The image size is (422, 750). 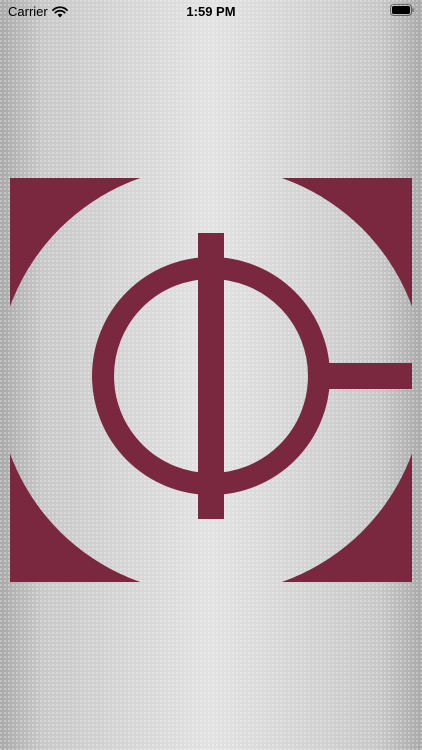 I want to click on status-time: 1:59 PM, so click(x=211, y=11).